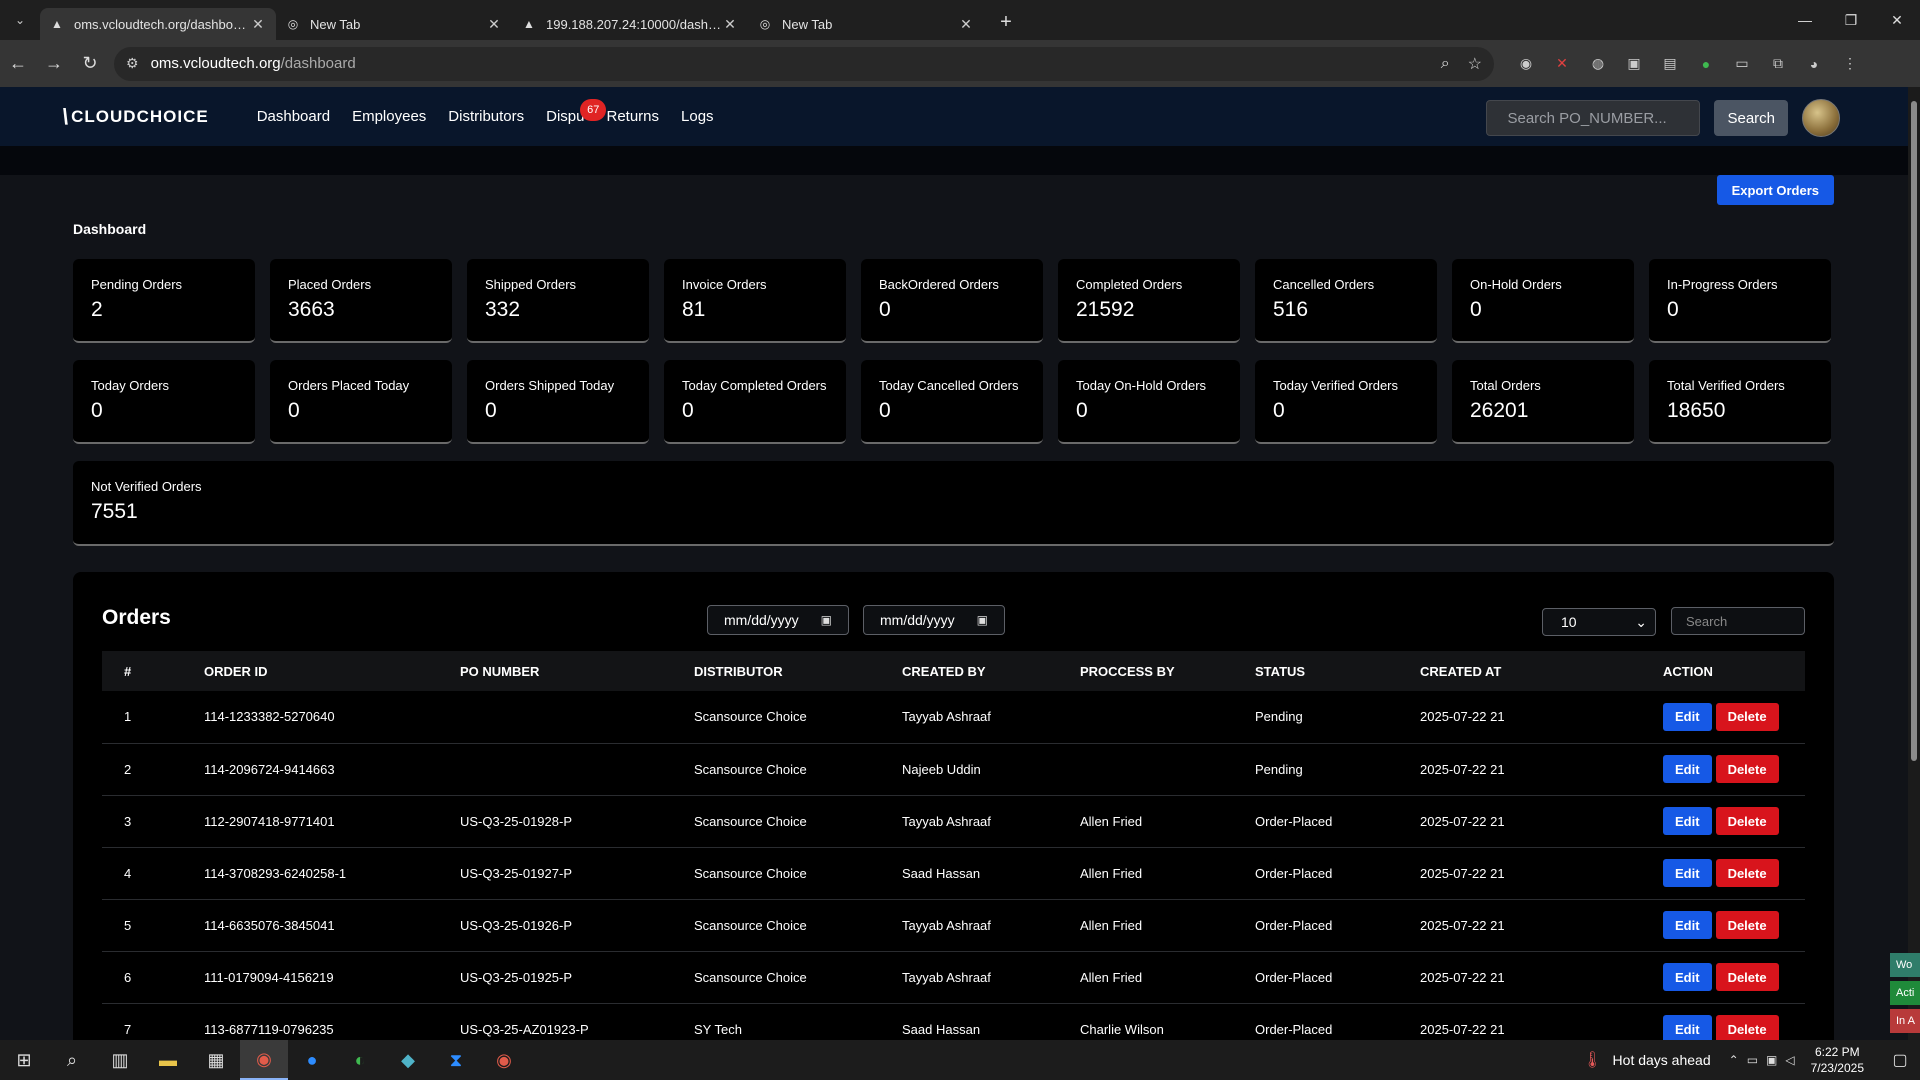  I want to click on clock: 6:22 PM 7/23/2025, so click(1837, 1060).